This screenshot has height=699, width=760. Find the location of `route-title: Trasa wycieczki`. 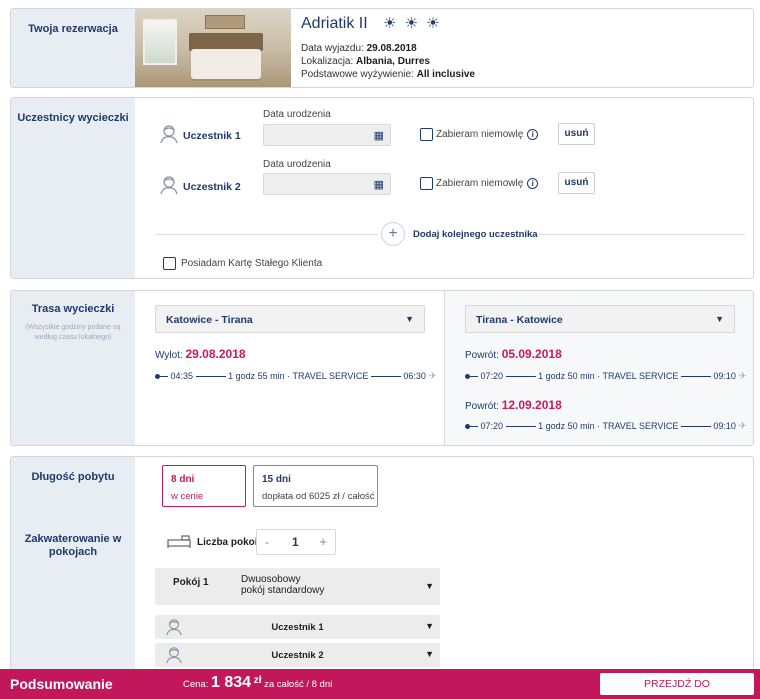

route-title: Trasa wycieczki is located at coordinates (73, 309).